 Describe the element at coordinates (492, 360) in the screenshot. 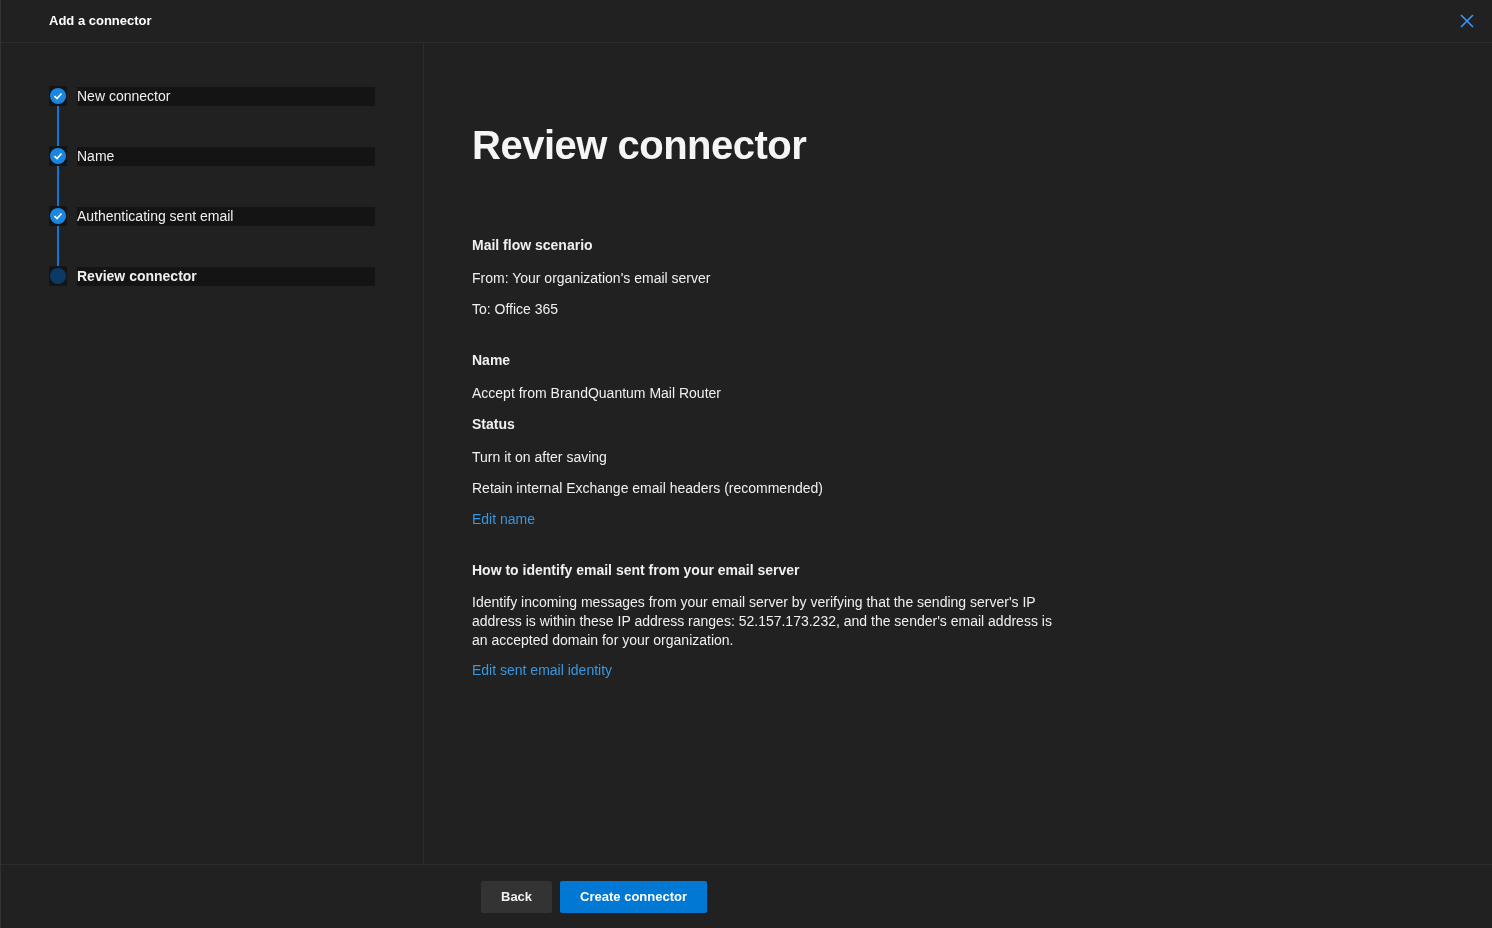

I see `section-heading: Name` at that location.